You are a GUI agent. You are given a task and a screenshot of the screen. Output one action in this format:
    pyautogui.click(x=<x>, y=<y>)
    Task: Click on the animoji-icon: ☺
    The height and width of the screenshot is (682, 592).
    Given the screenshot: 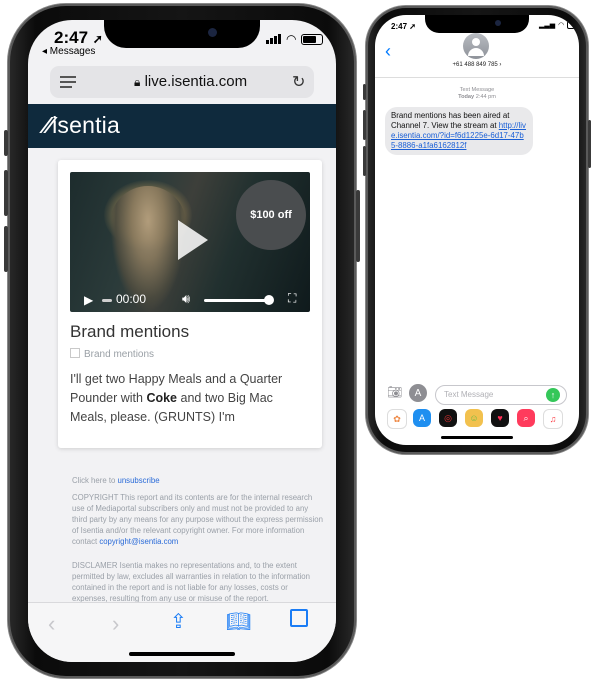 What is the action you would take?
    pyautogui.click(x=474, y=418)
    